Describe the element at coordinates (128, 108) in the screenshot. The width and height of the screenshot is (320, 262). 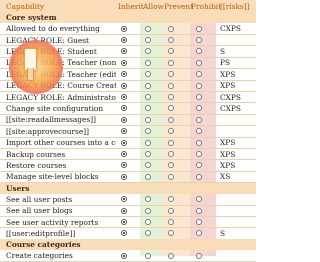
I see `table-row: Change site configuration CXPS` at that location.